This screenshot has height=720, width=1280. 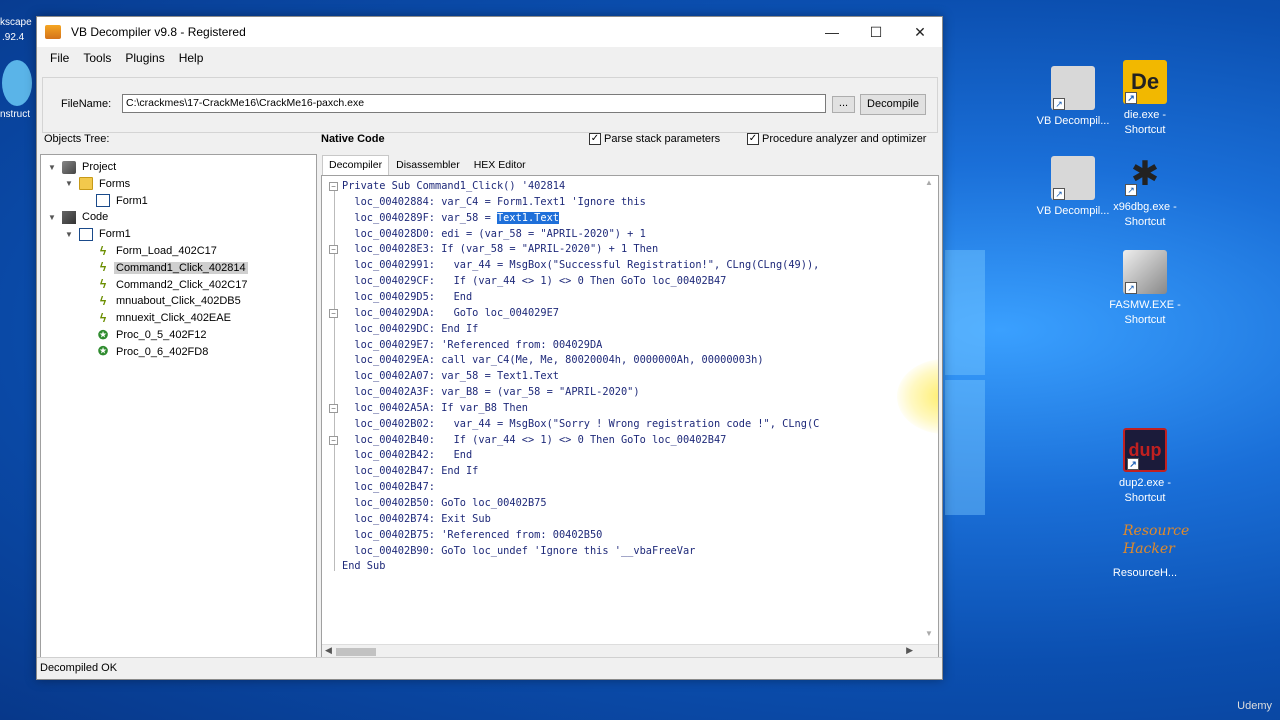 I want to click on folder-icon, so click(x=86, y=184).